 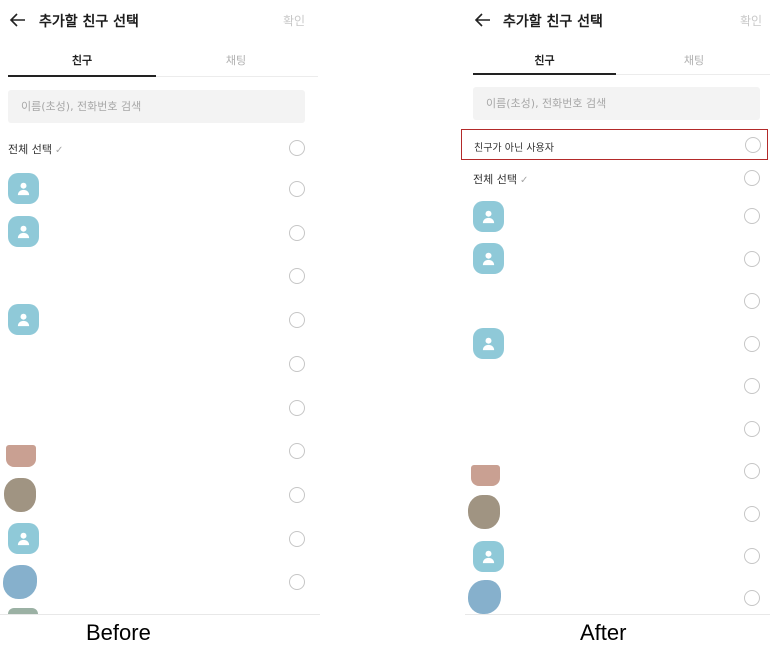 I want to click on non-friend-user-row: 친구가 아닌 사용자, so click(x=614, y=144).